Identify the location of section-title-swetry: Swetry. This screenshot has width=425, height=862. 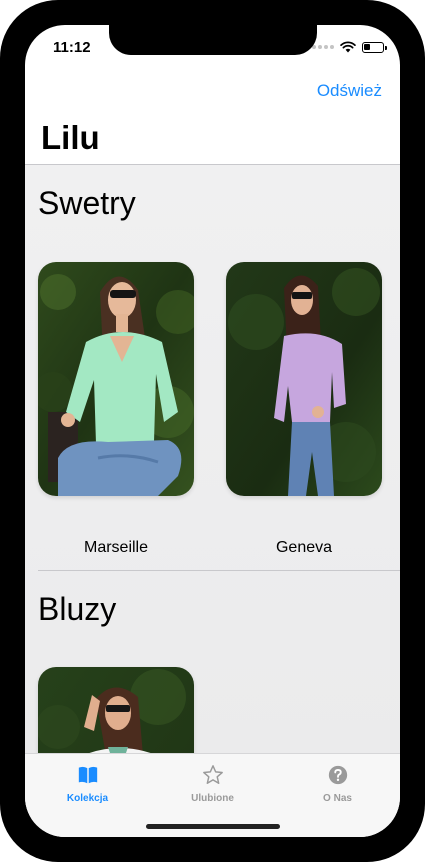
(87, 203).